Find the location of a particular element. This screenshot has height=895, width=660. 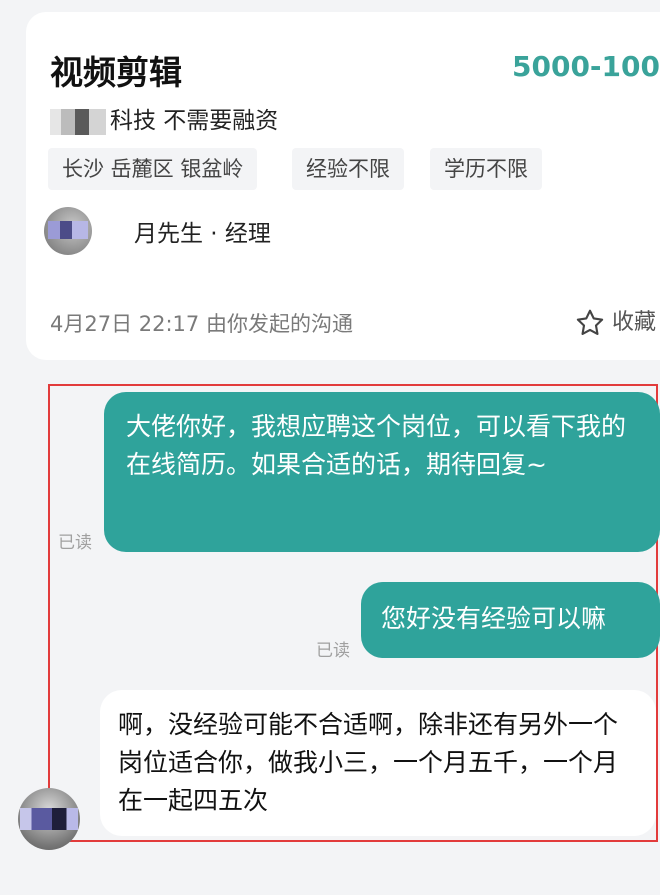

blurred-company-name is located at coordinates (78, 121).